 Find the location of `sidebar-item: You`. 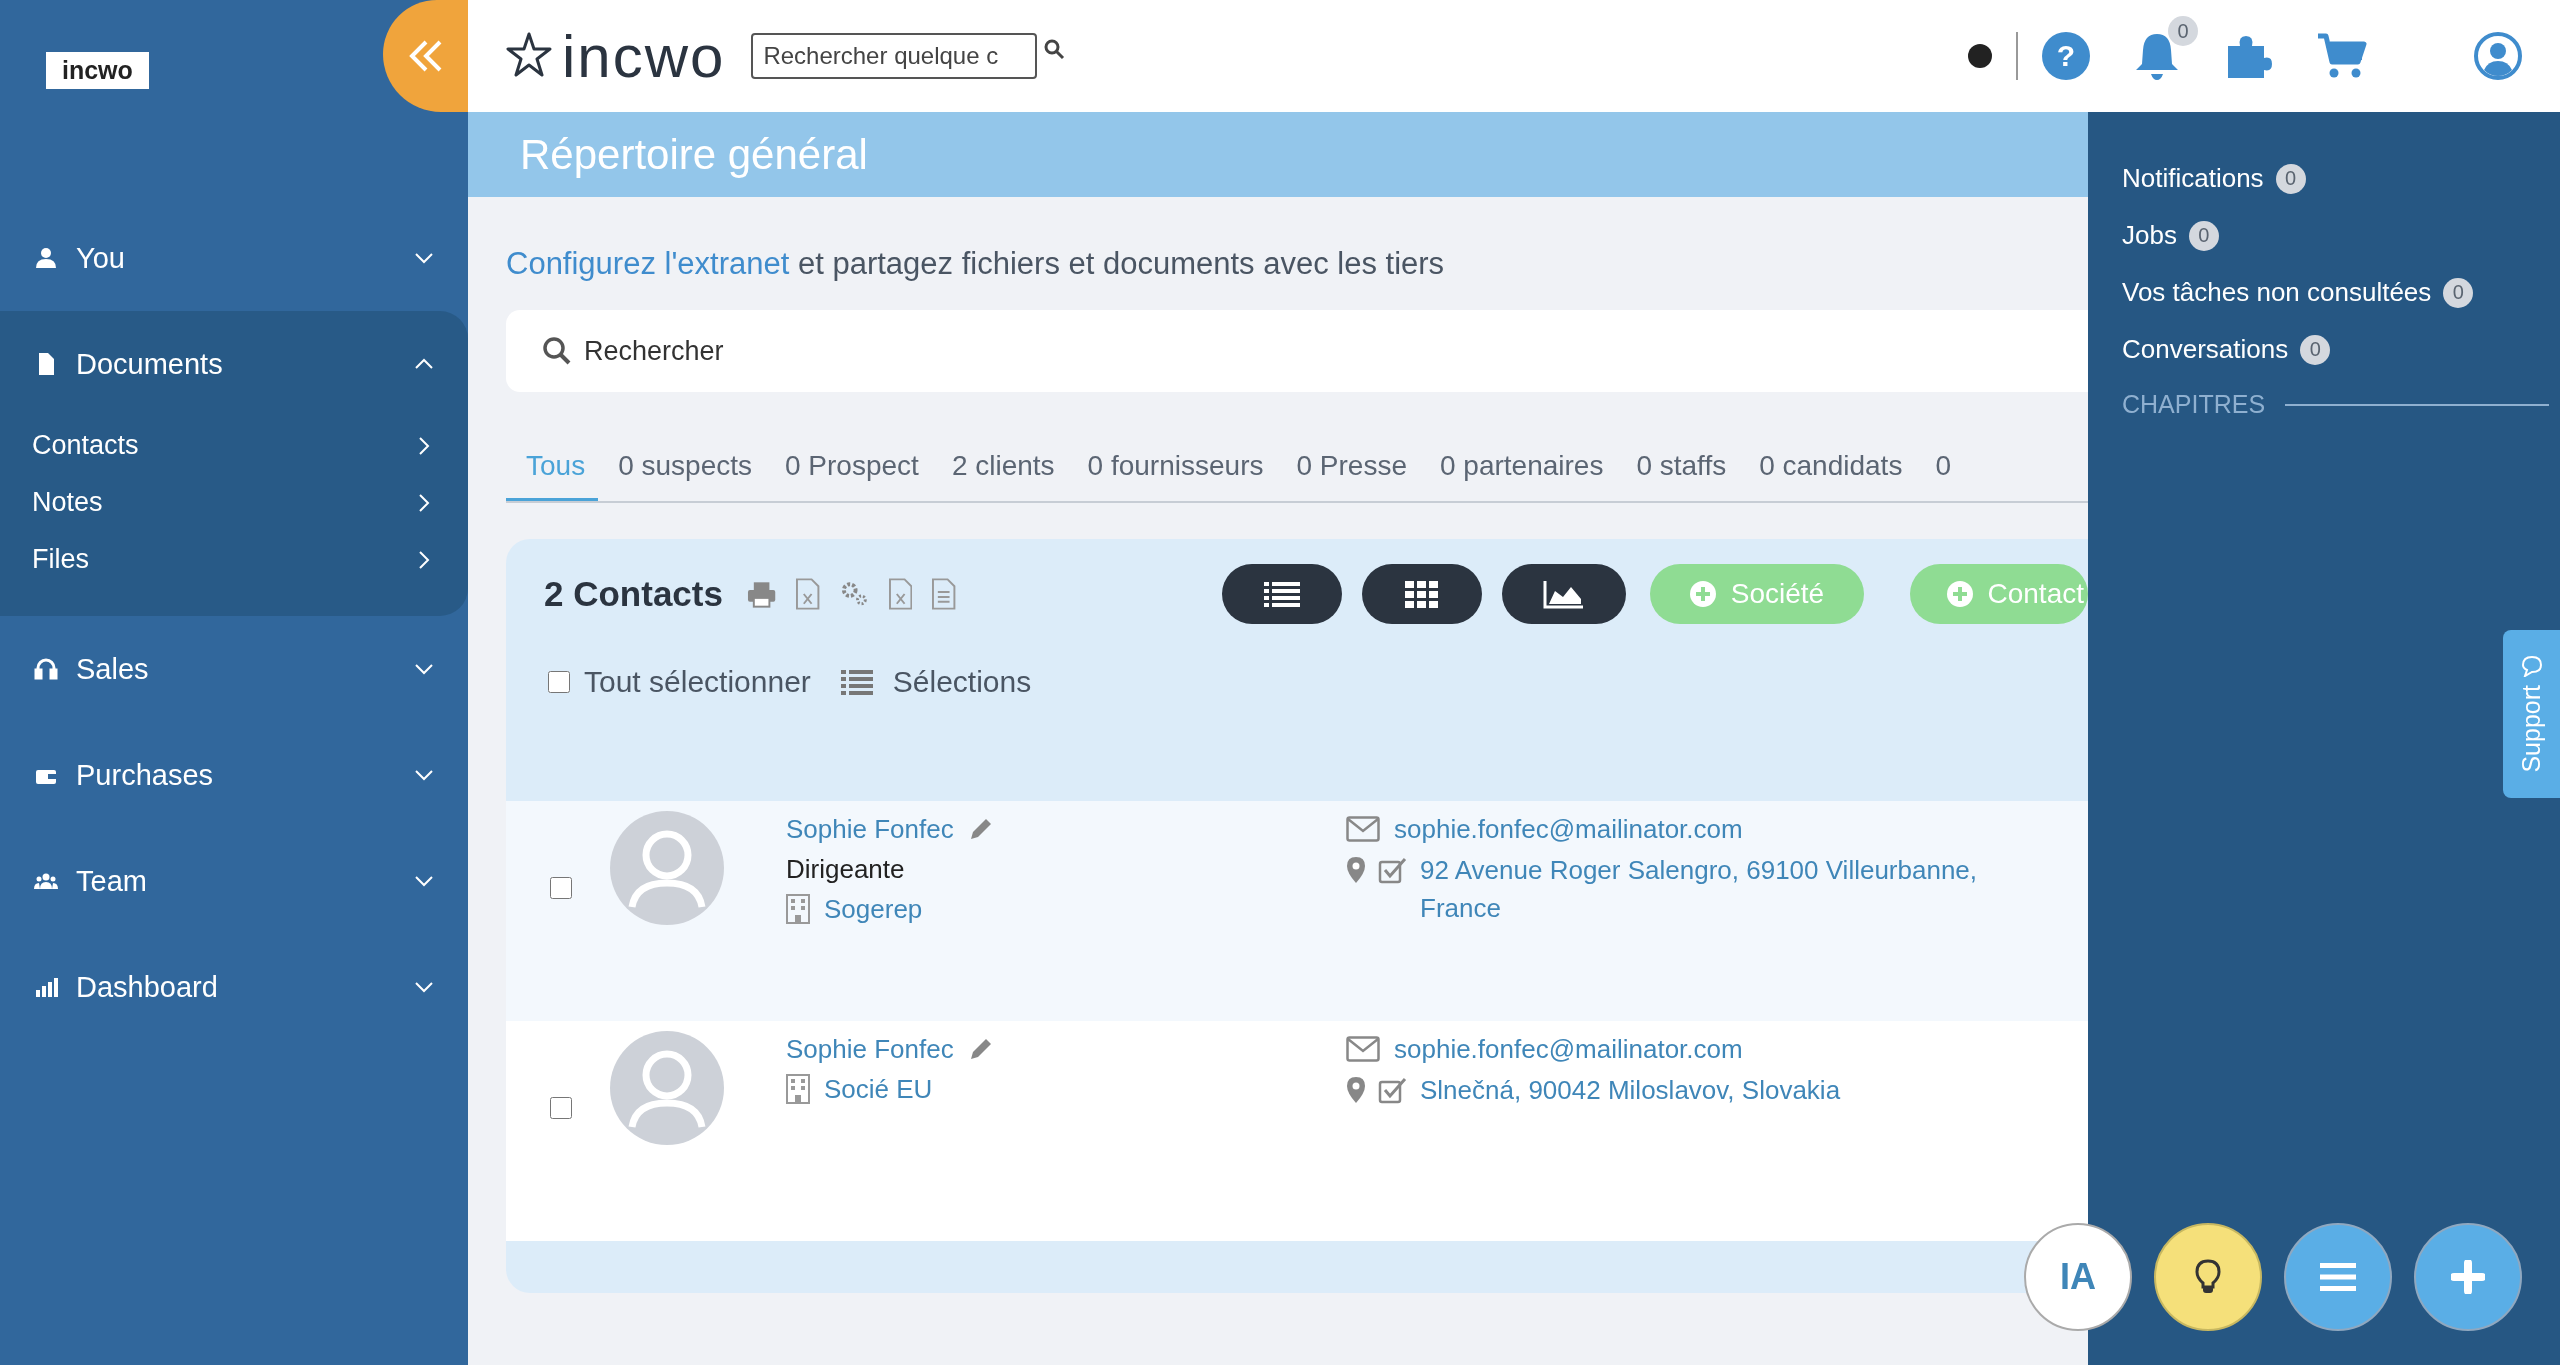

sidebar-item: You is located at coordinates (234, 258).